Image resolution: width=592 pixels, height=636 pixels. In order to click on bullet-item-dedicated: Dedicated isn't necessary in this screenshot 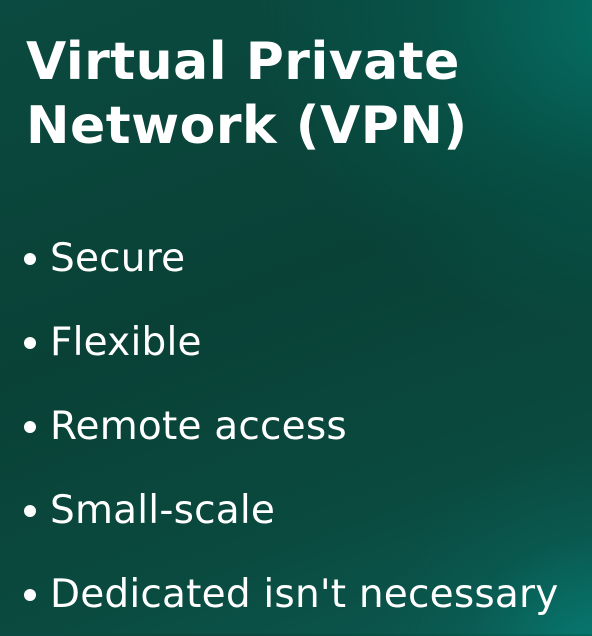, I will do `click(304, 594)`.